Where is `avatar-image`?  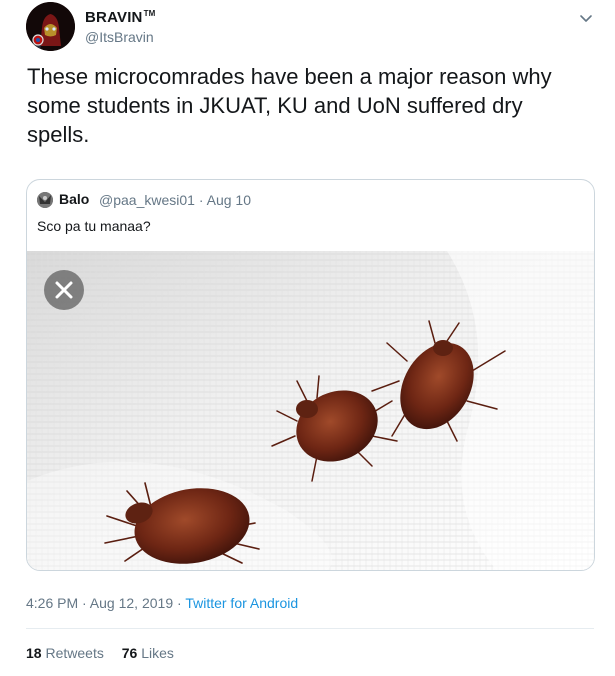 avatar-image is located at coordinates (50, 26).